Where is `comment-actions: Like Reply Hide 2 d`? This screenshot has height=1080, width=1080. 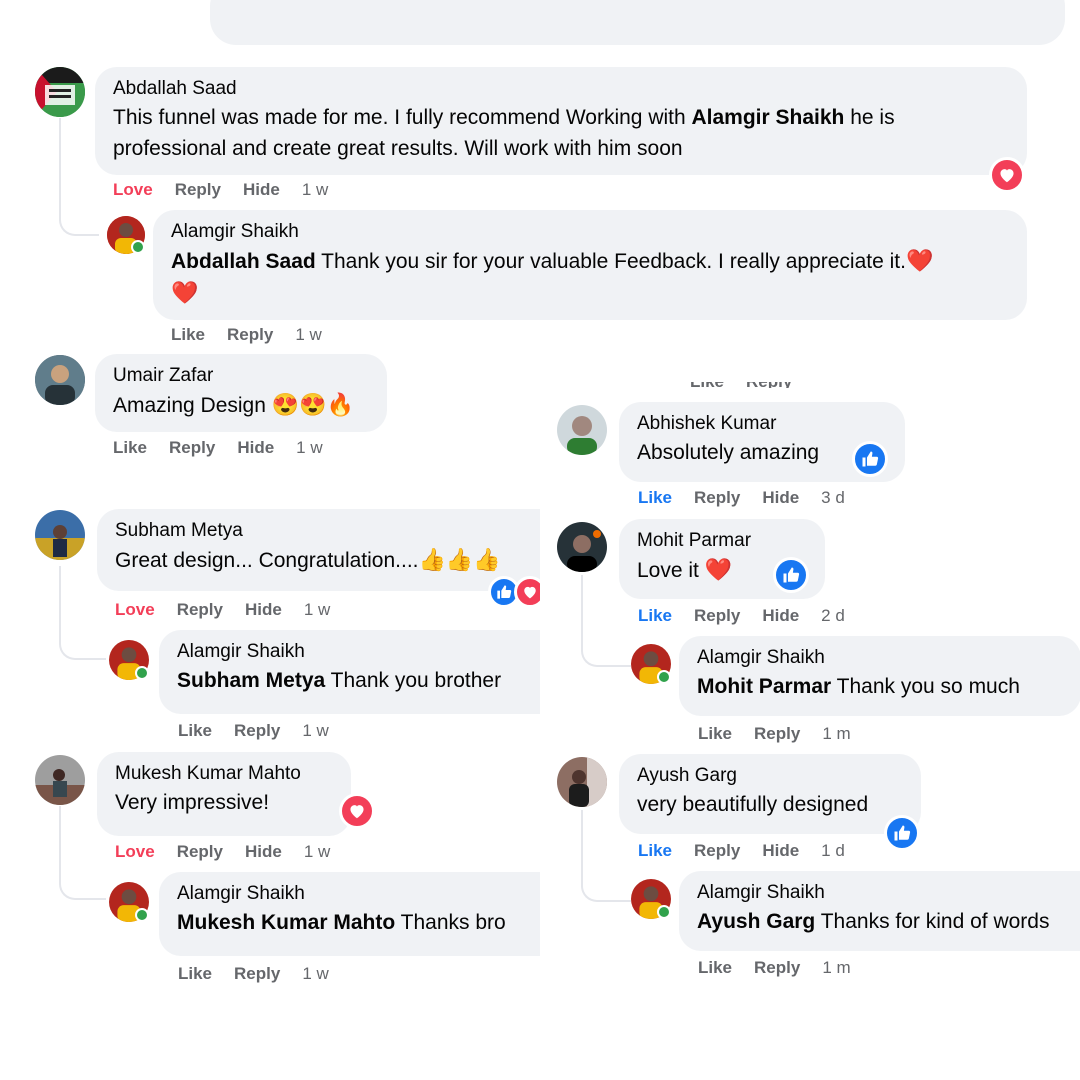 comment-actions: Like Reply Hide 2 d is located at coordinates (752, 616).